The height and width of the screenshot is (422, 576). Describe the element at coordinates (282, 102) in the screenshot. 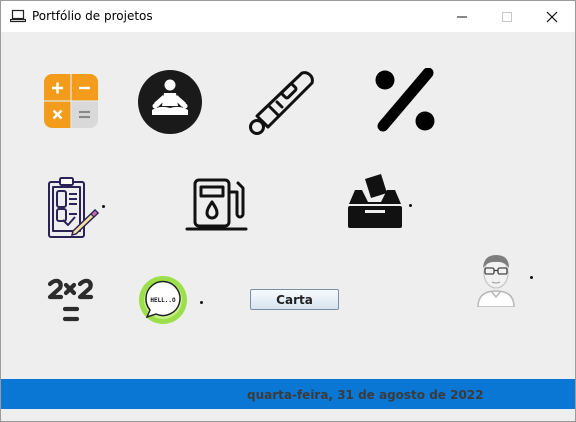

I see `thermometer-icon` at that location.